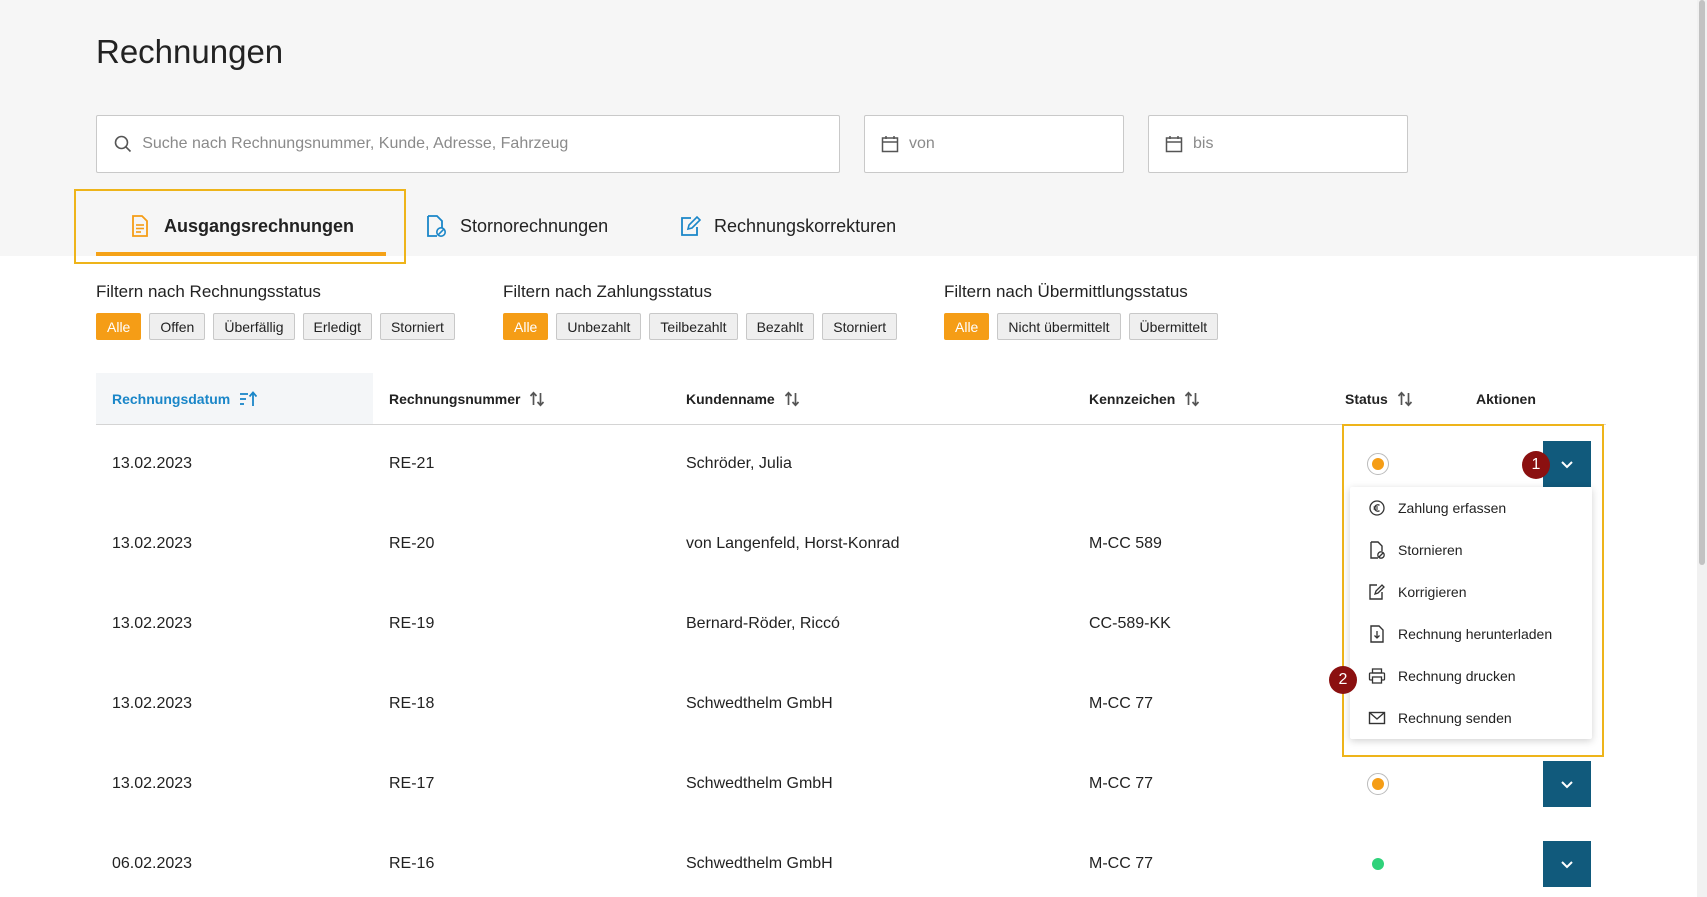 Image resolution: width=1707 pixels, height=897 pixels. I want to click on menu-item-rechnung-herunterladen: Rechnung herunterladen, so click(1471, 634).